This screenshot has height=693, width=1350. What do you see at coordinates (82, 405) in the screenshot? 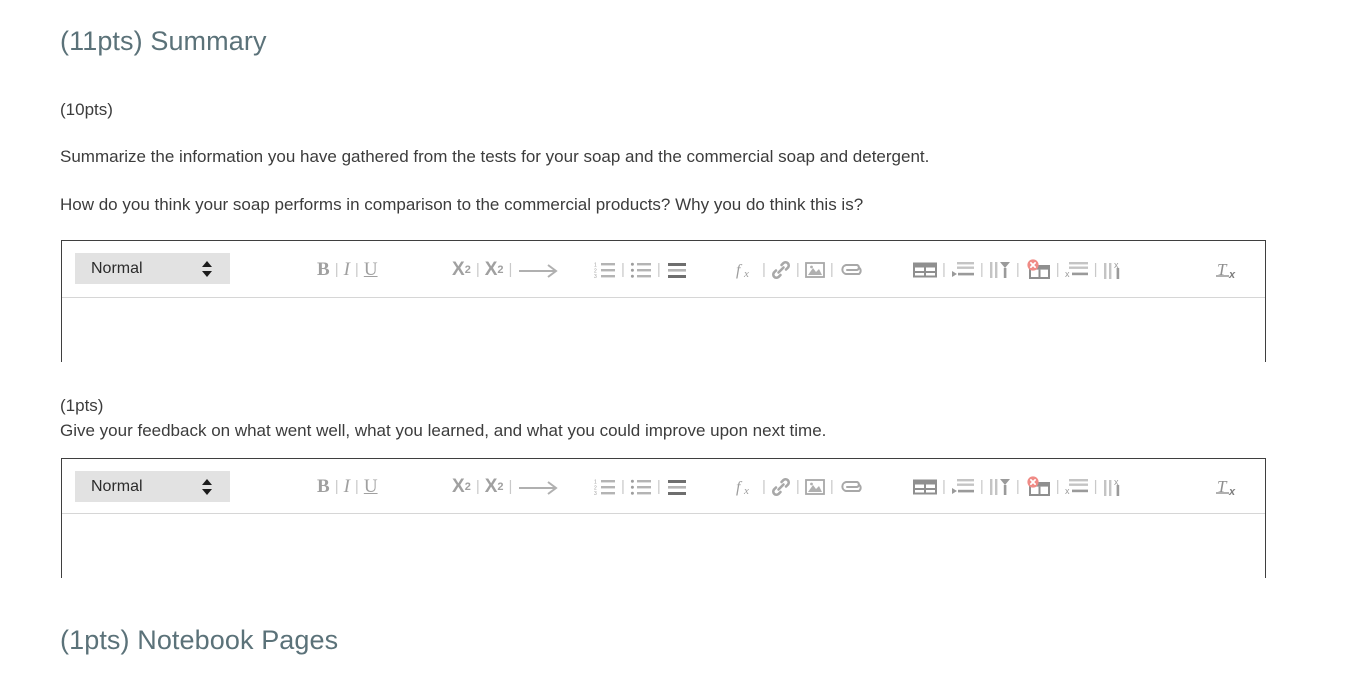
I see `points-label-feedback: (1pts)` at bounding box center [82, 405].